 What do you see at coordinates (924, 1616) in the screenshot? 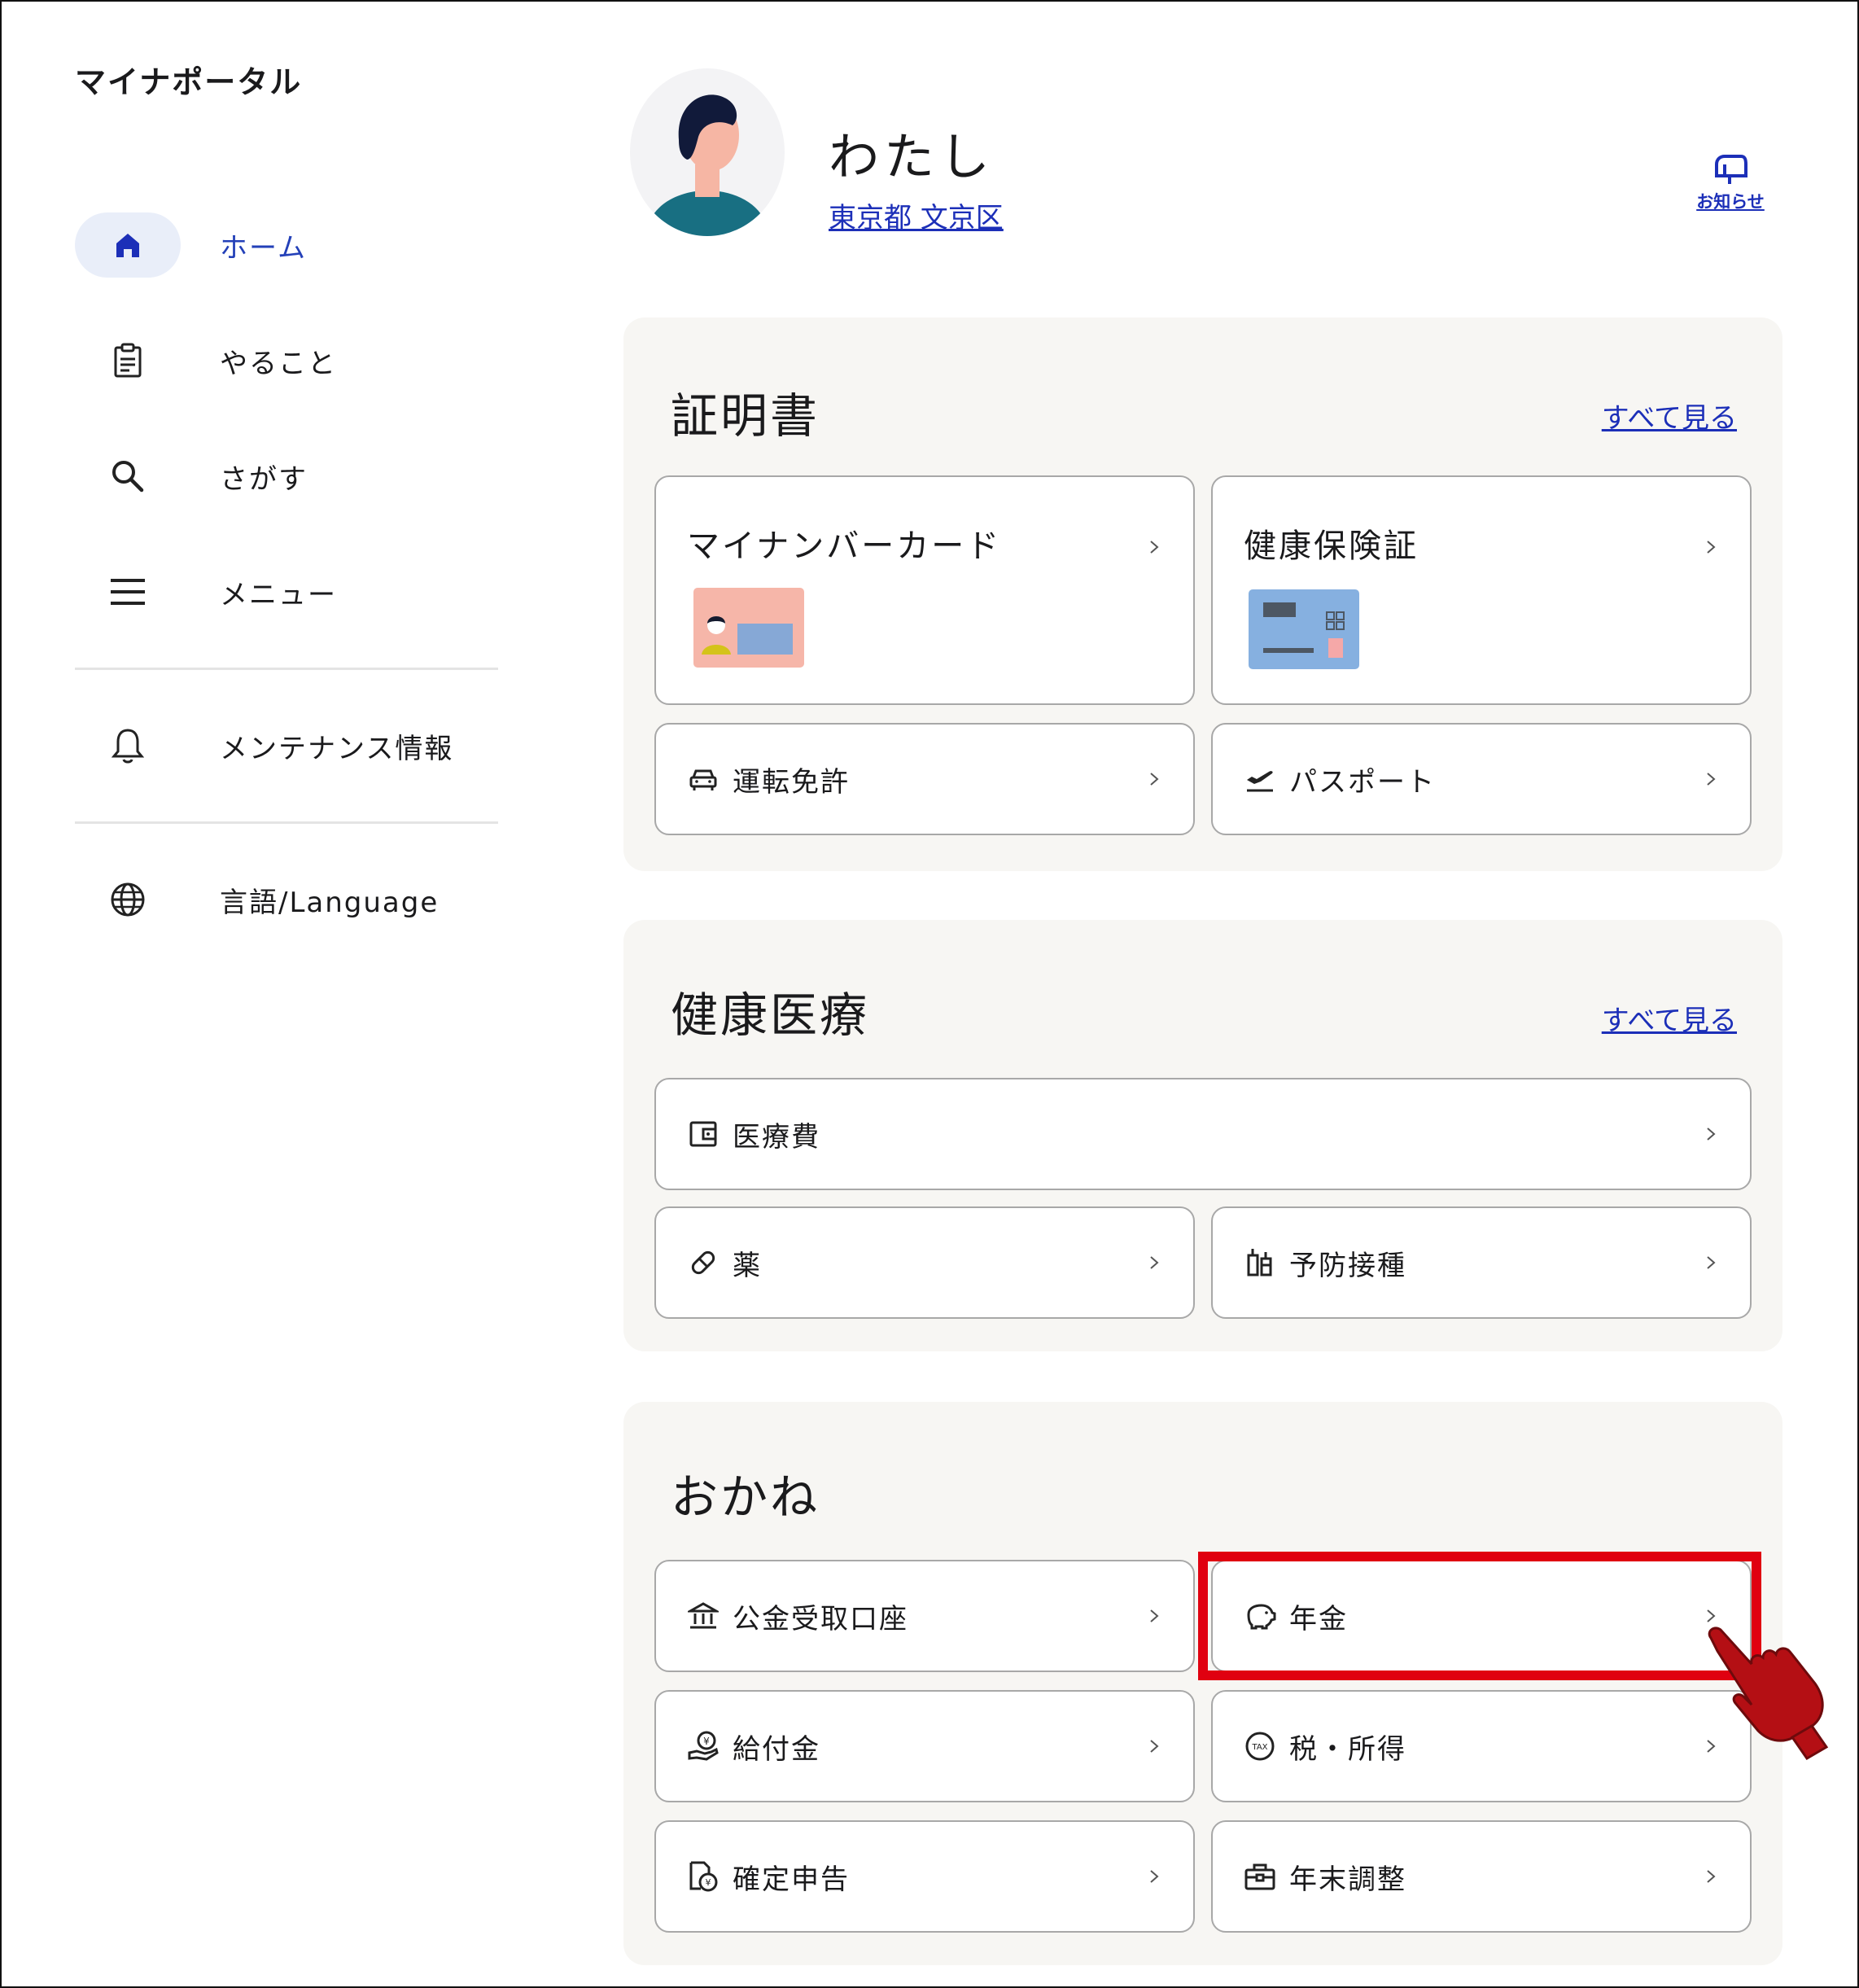
I see `card-public-fund-account: 公金受取口座` at bounding box center [924, 1616].